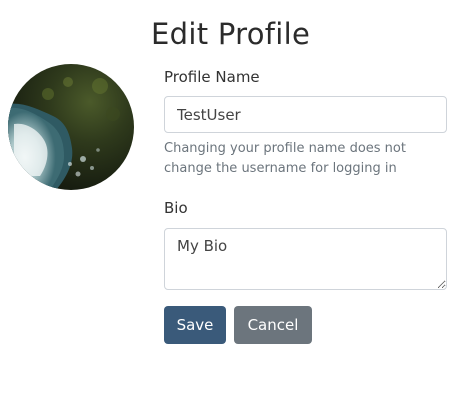 The height and width of the screenshot is (400, 450). What do you see at coordinates (212, 77) in the screenshot?
I see `profile-name-label: Profile Name` at bounding box center [212, 77].